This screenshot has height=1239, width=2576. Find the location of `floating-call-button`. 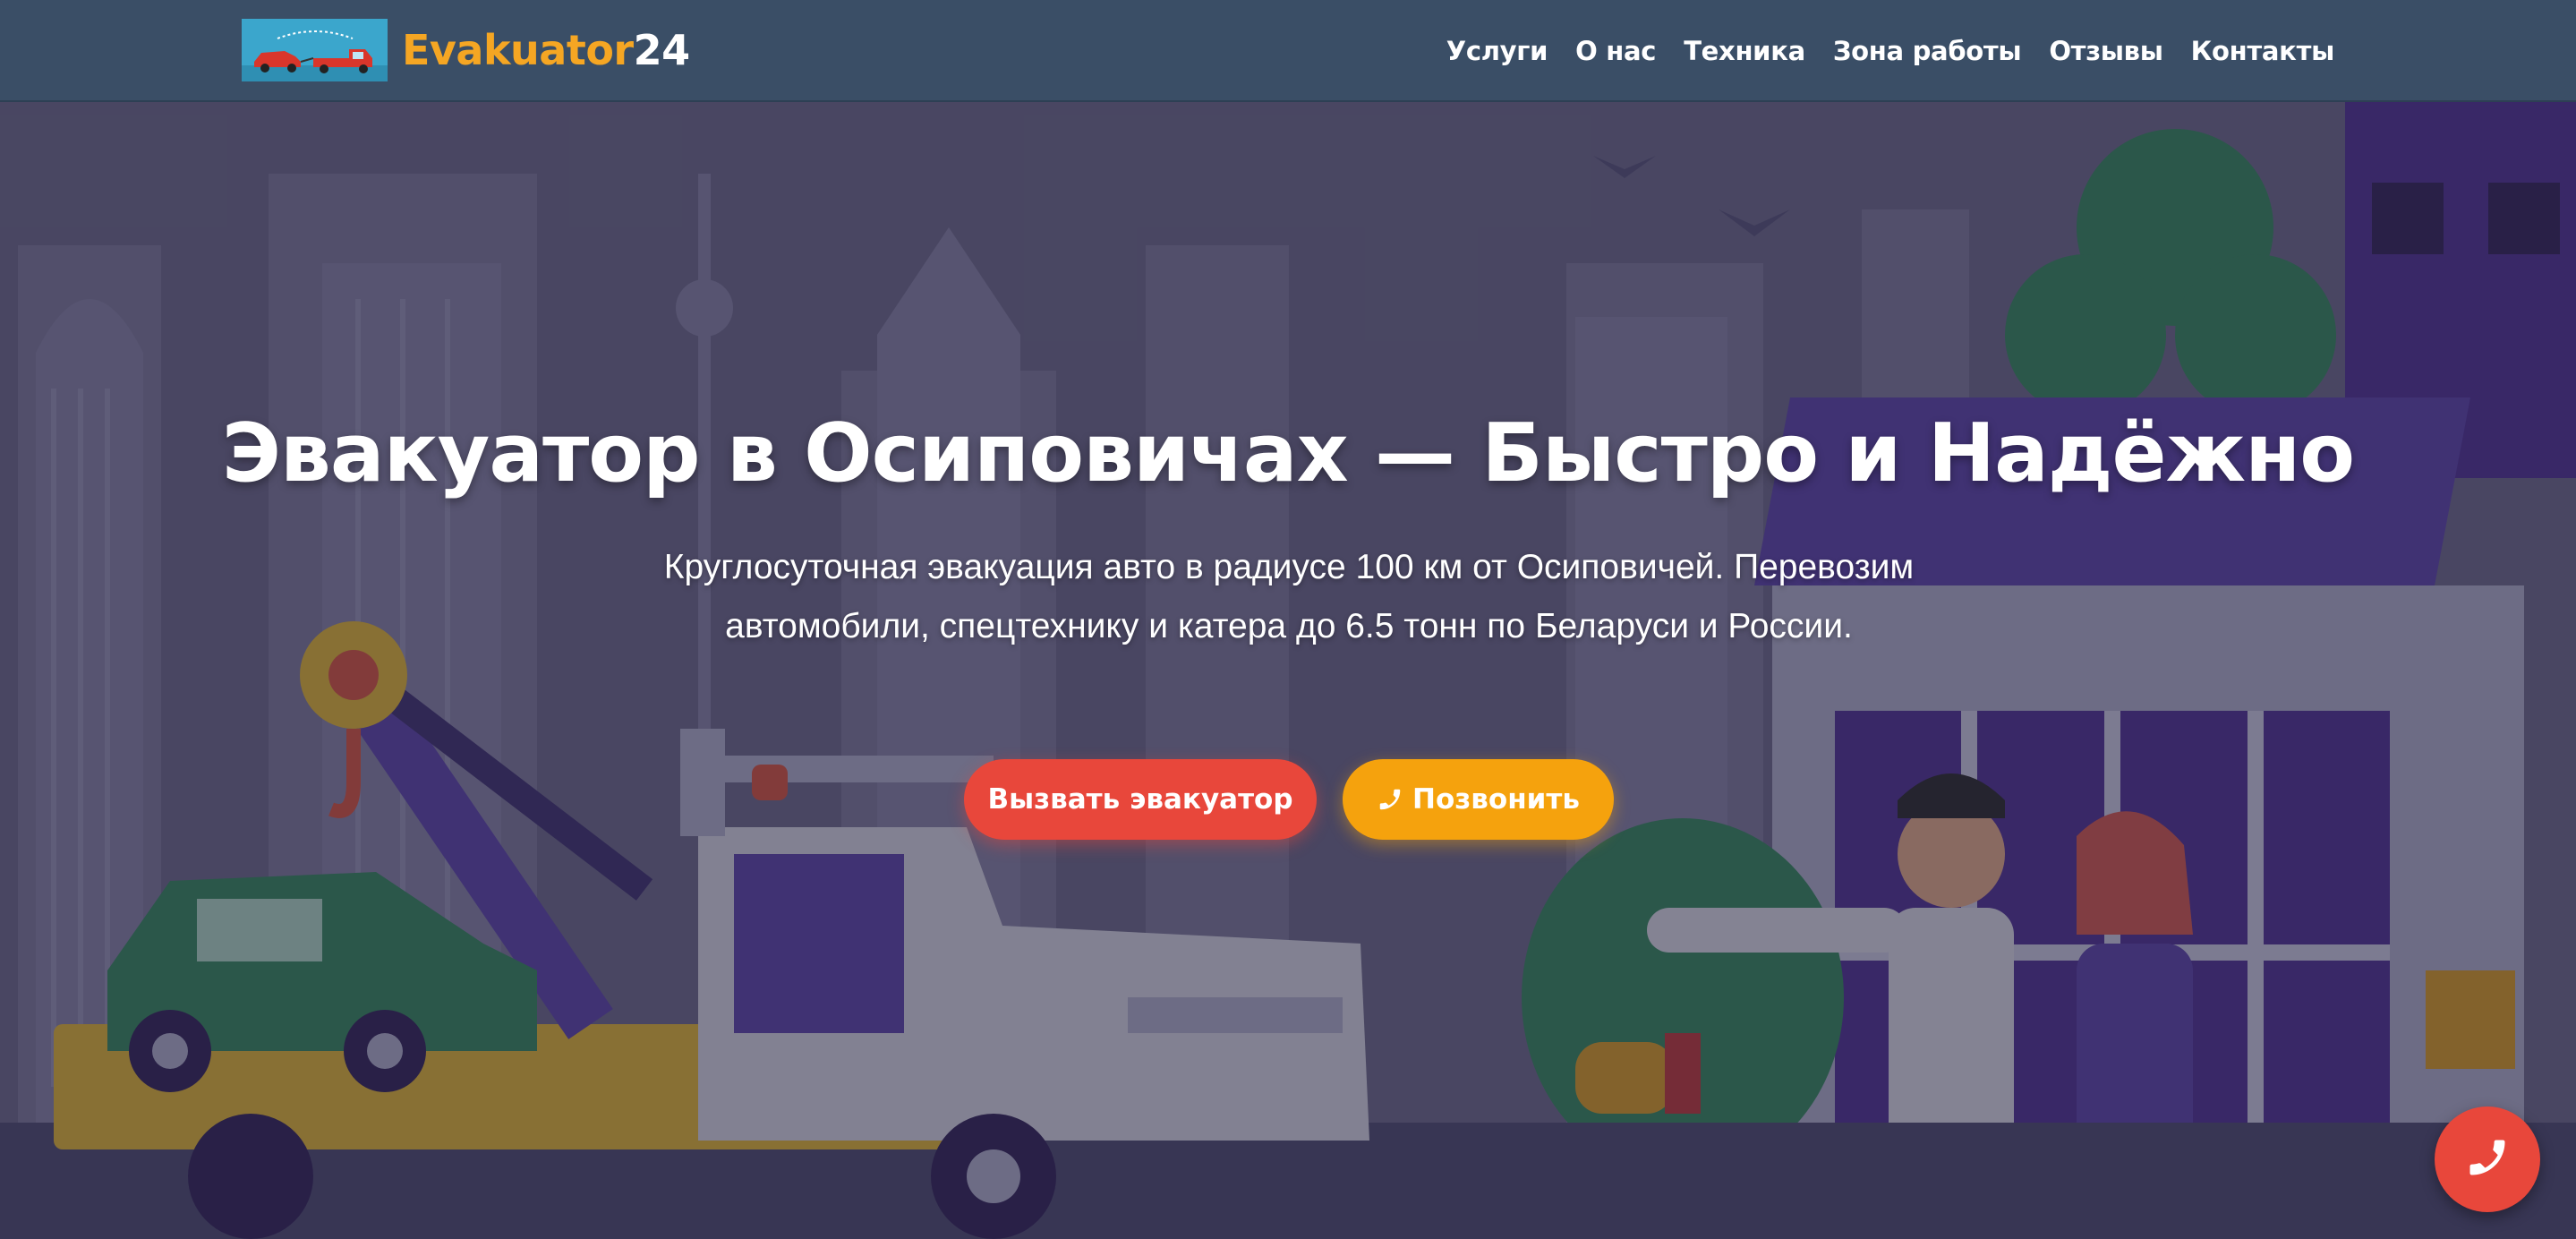

floating-call-button is located at coordinates (2487, 1159).